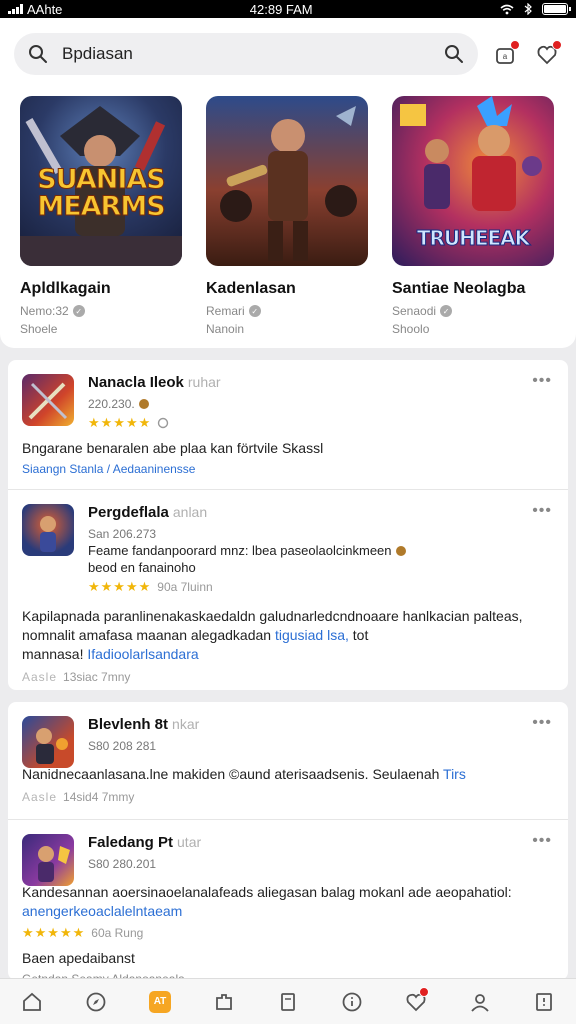  I want to click on tab-menu, so click(544, 1002).